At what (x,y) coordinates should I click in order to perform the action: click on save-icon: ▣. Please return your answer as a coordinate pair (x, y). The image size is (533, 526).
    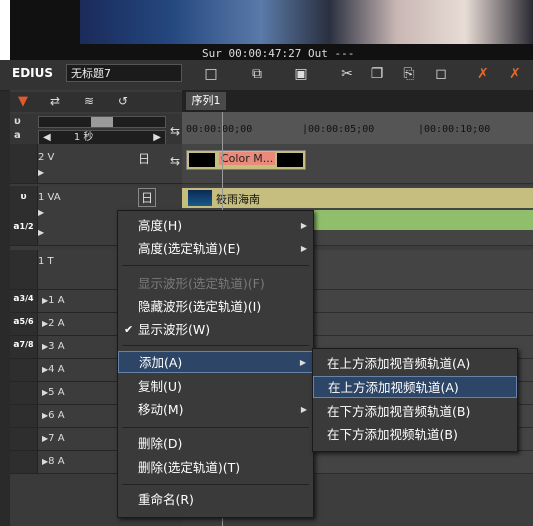
    Looking at the image, I should click on (301, 74).